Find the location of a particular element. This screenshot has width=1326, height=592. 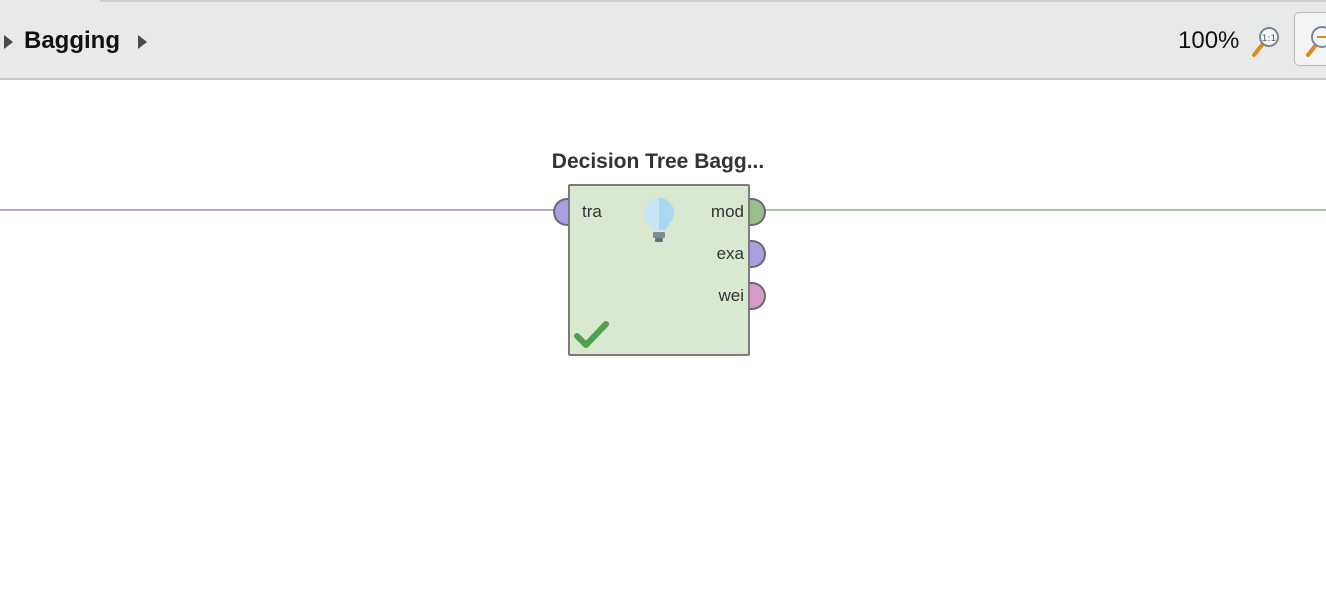

zoom-actual-size-button: 1:1 is located at coordinates (1266, 42).